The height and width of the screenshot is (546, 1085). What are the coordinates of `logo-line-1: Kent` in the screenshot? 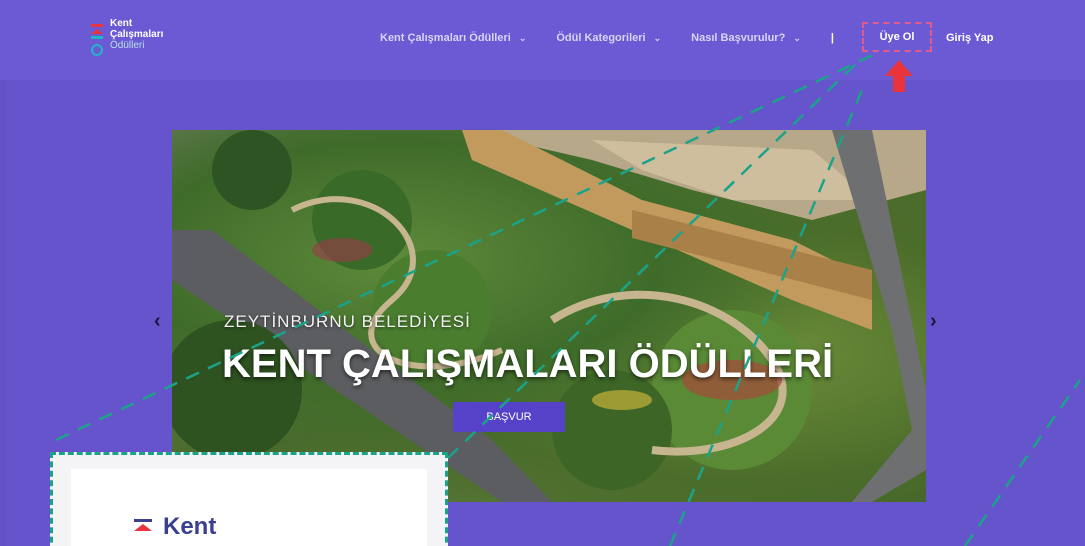 It's located at (121, 23).